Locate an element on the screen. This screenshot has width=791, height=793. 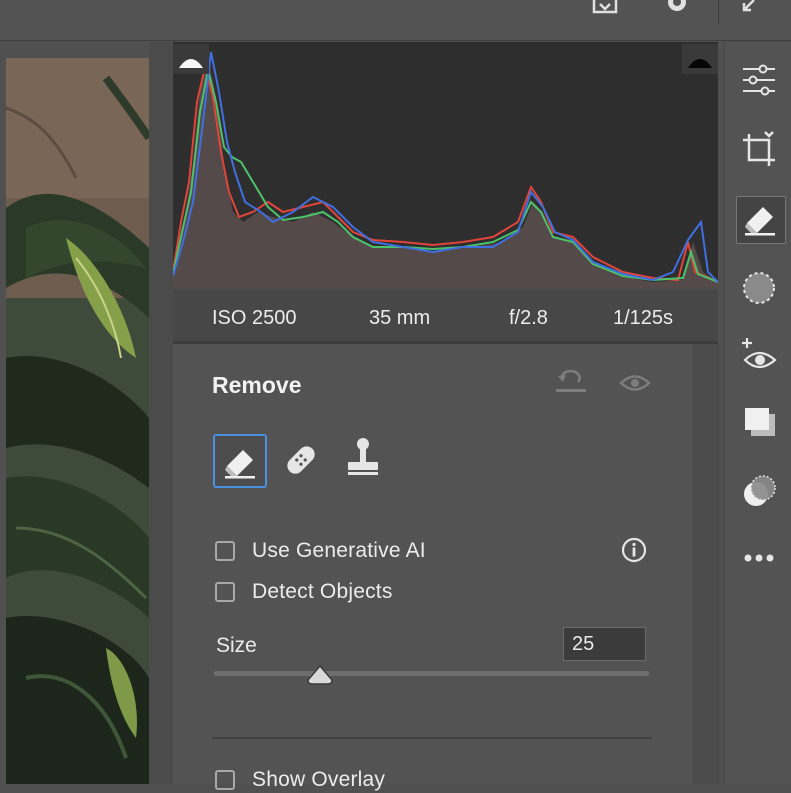
exif-metadata-bar: ISO 2500 35 mm f/2.8 1/125s is located at coordinates (445, 316).